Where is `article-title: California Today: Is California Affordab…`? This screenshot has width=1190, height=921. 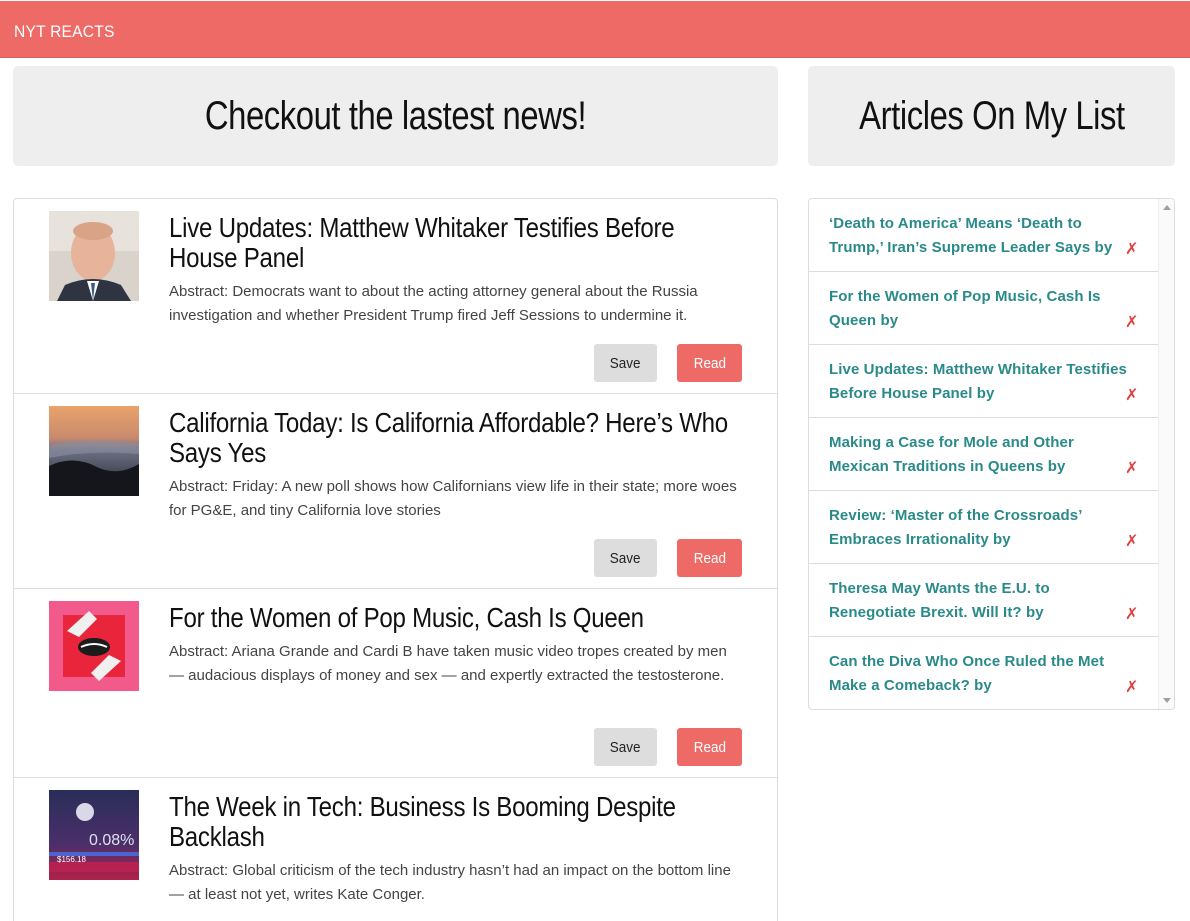 article-title: California Today: Is California Affordab… is located at coordinates (448, 438).